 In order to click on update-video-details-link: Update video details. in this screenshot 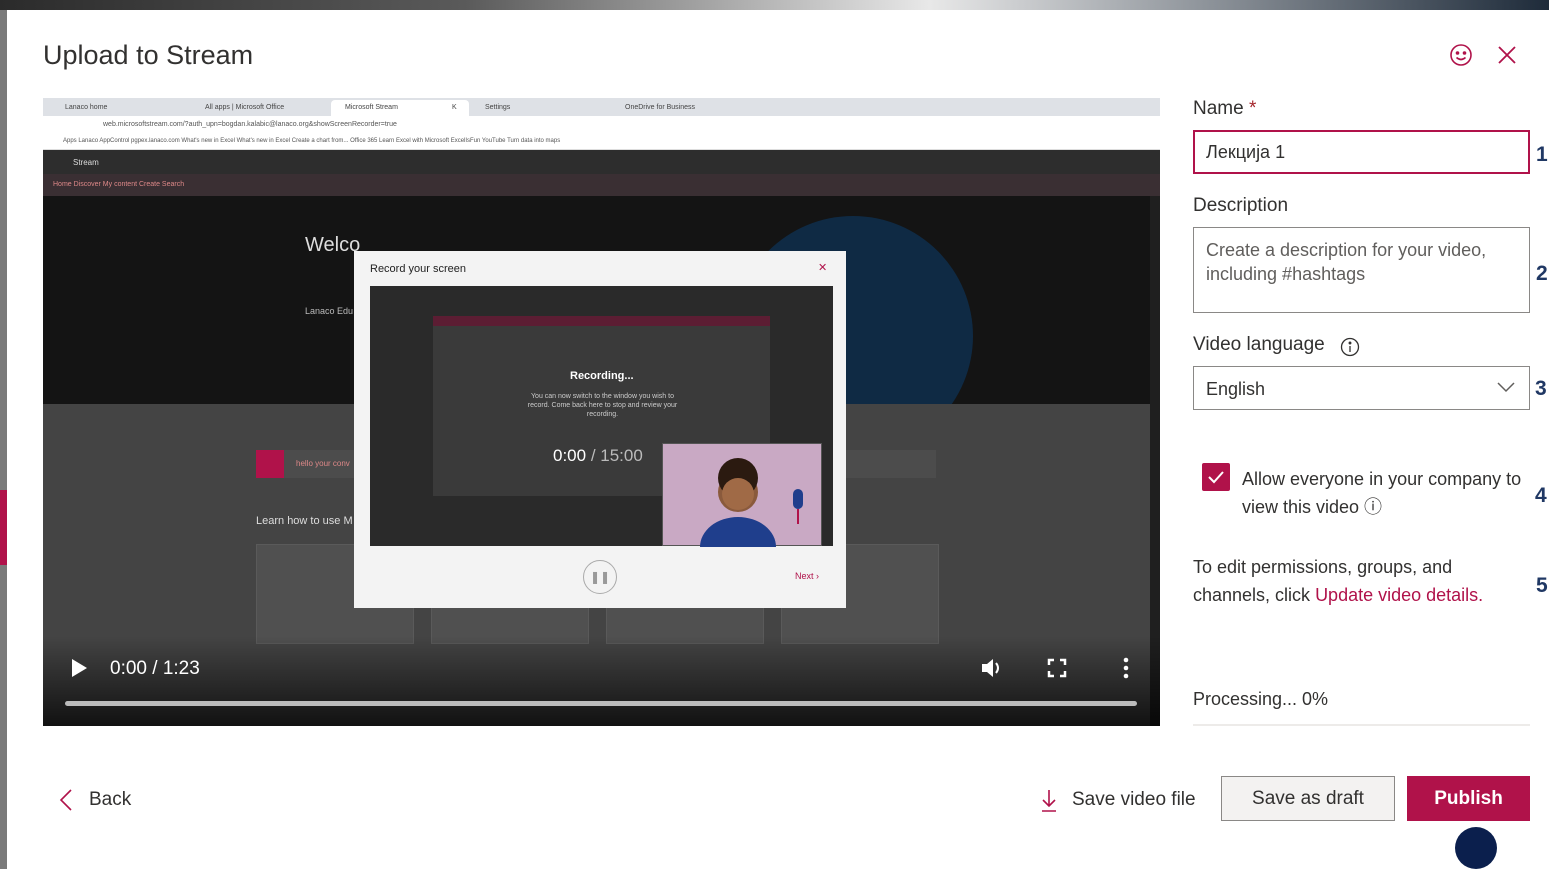, I will do `click(1399, 595)`.